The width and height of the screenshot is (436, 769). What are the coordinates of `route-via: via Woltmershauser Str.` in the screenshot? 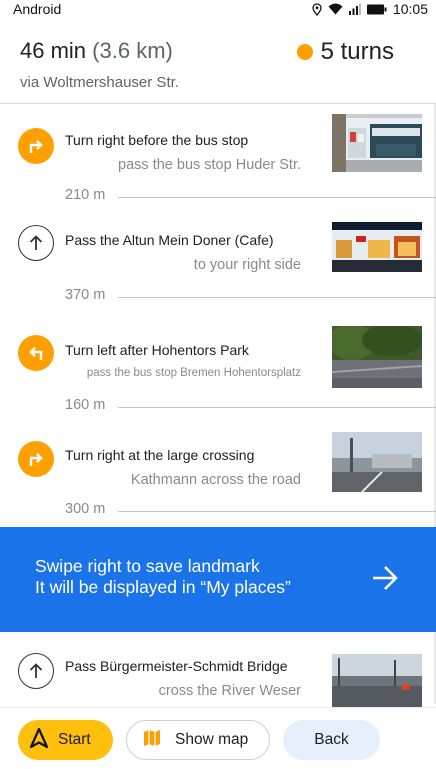 It's located at (99, 82).